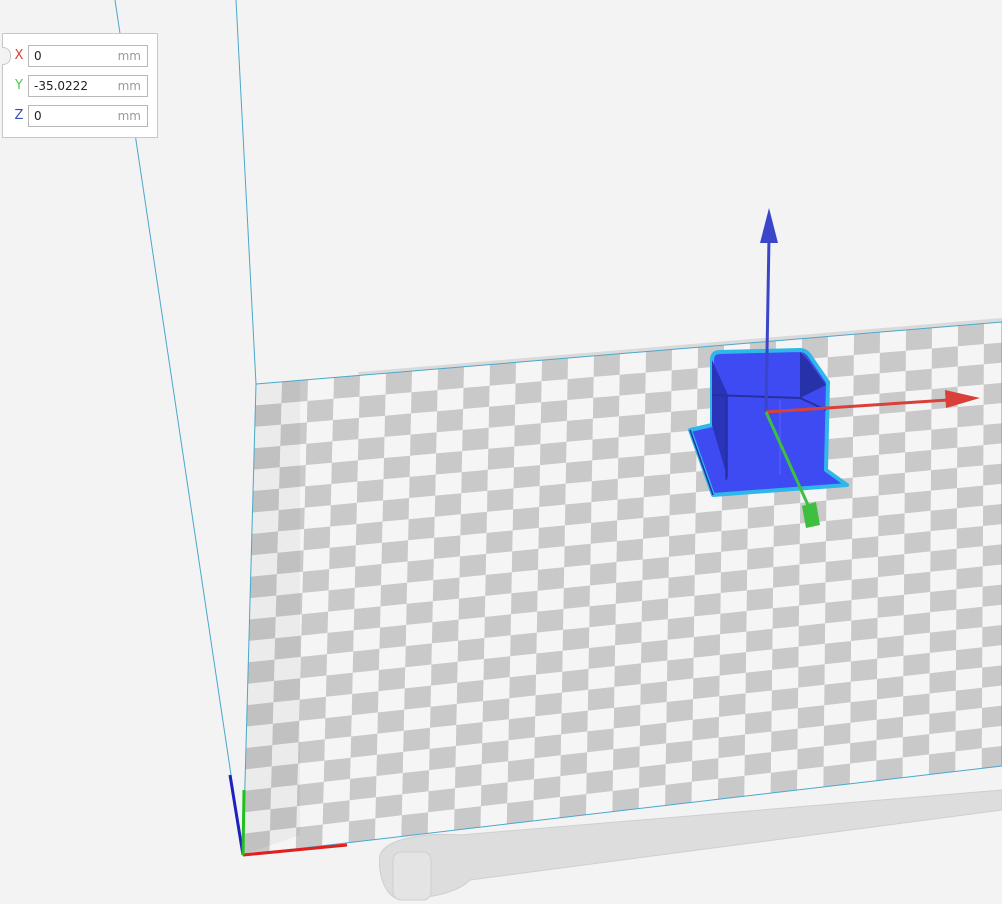  What do you see at coordinates (38, 116) in the screenshot?
I see `z-position-value: 0` at bounding box center [38, 116].